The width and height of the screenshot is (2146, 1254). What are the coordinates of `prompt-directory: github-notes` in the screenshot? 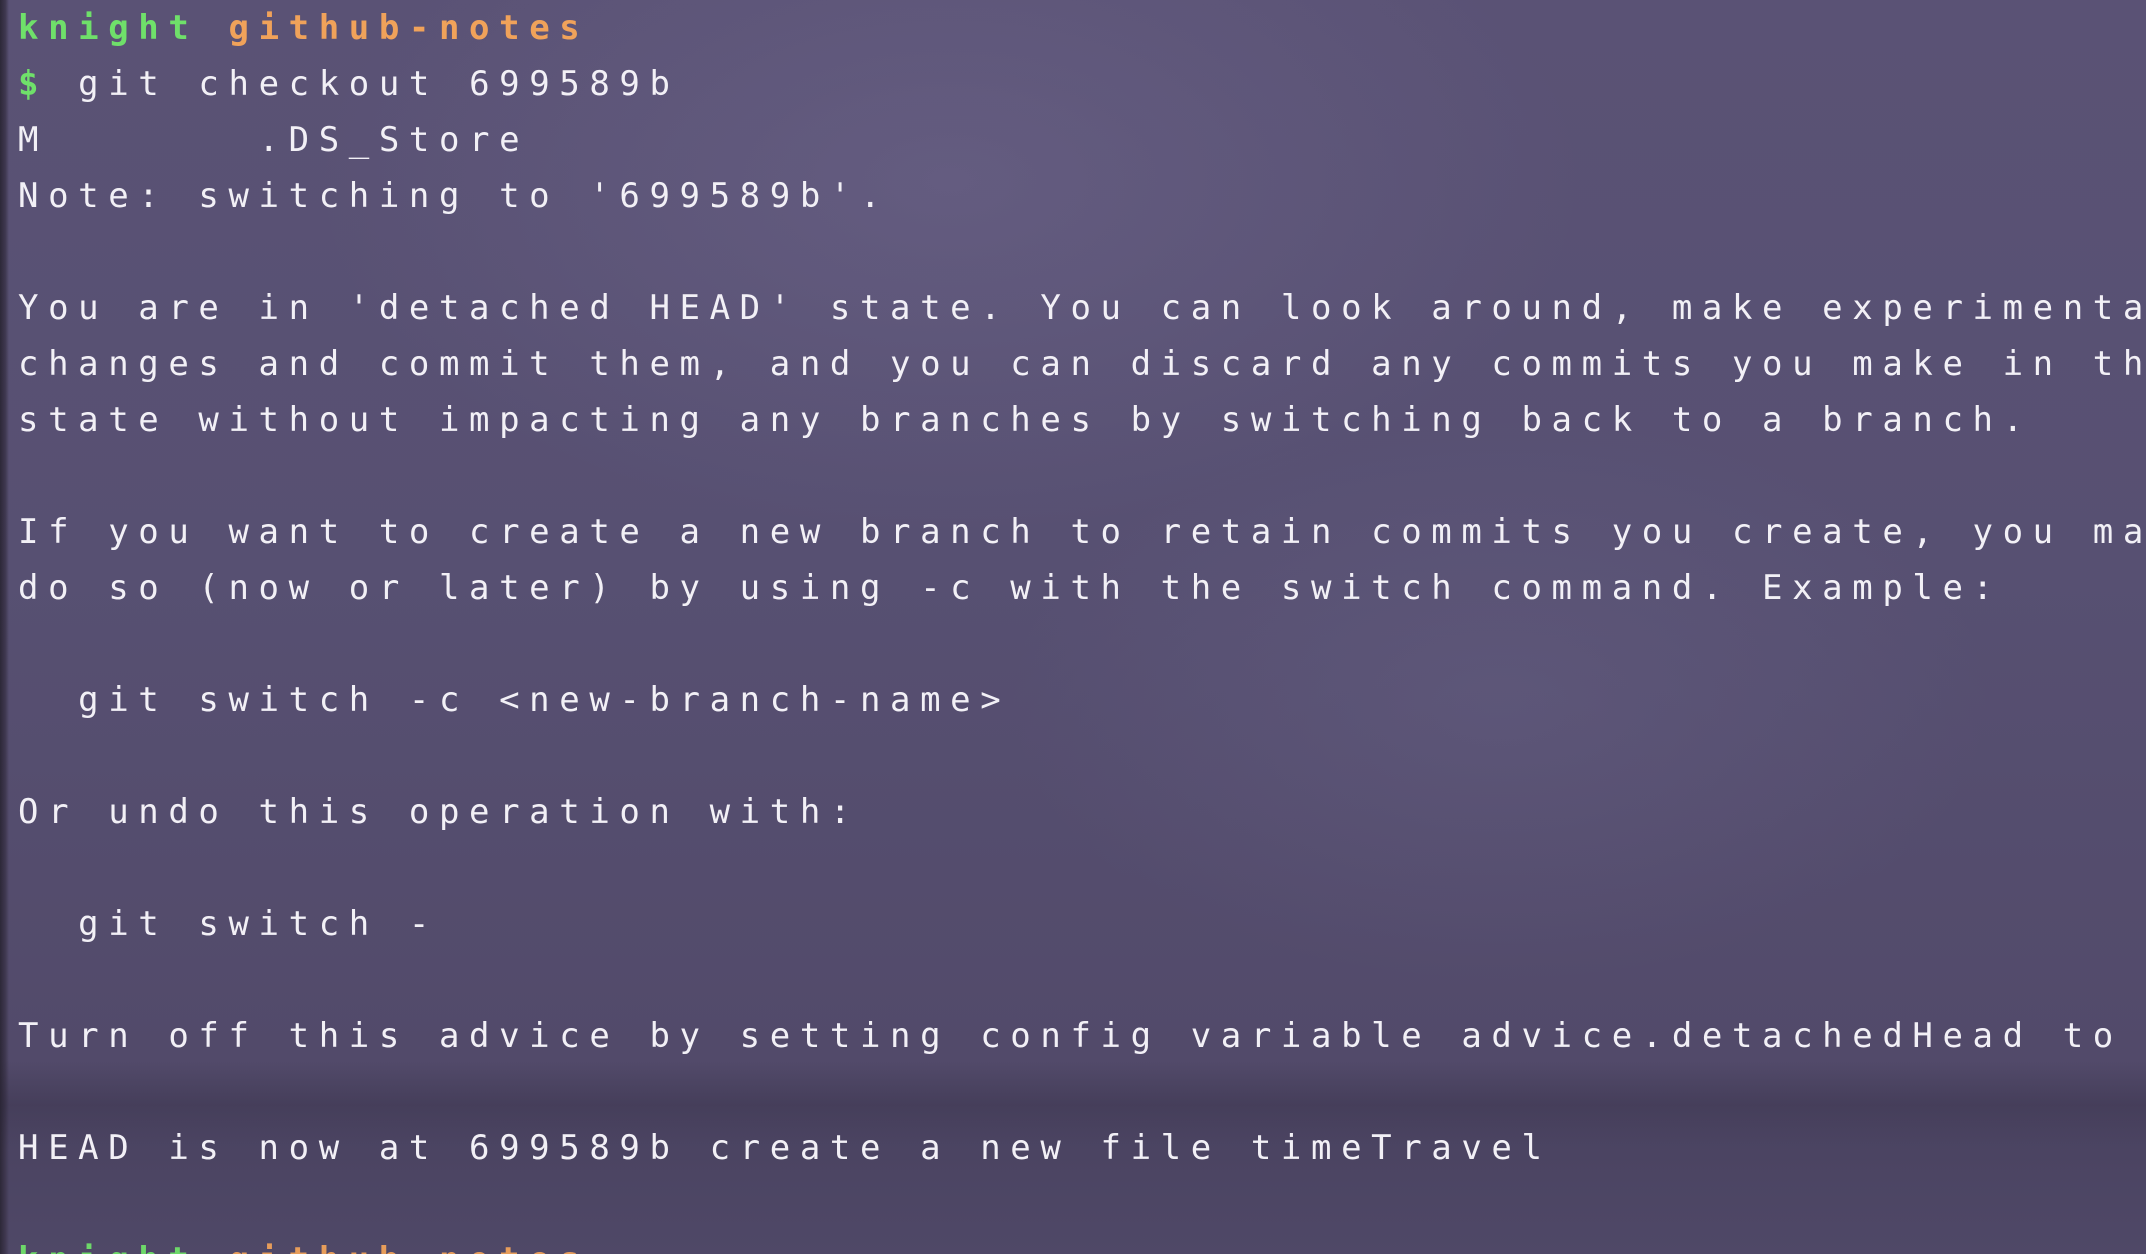 It's located at (409, 28).